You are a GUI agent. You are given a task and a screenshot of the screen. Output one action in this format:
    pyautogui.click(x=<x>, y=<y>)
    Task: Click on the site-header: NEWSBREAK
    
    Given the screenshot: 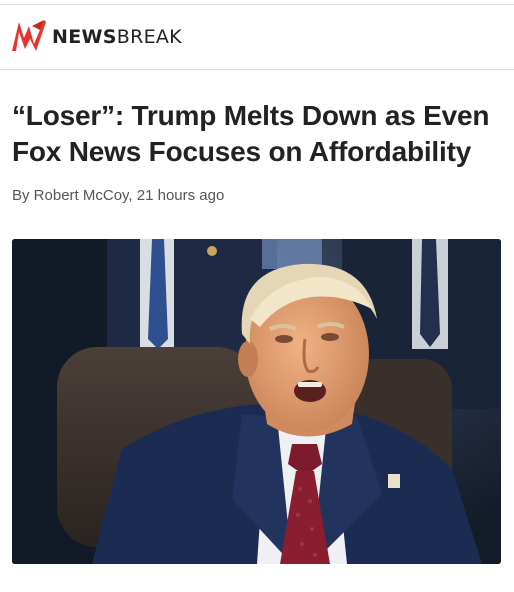 What is the action you would take?
    pyautogui.click(x=257, y=37)
    